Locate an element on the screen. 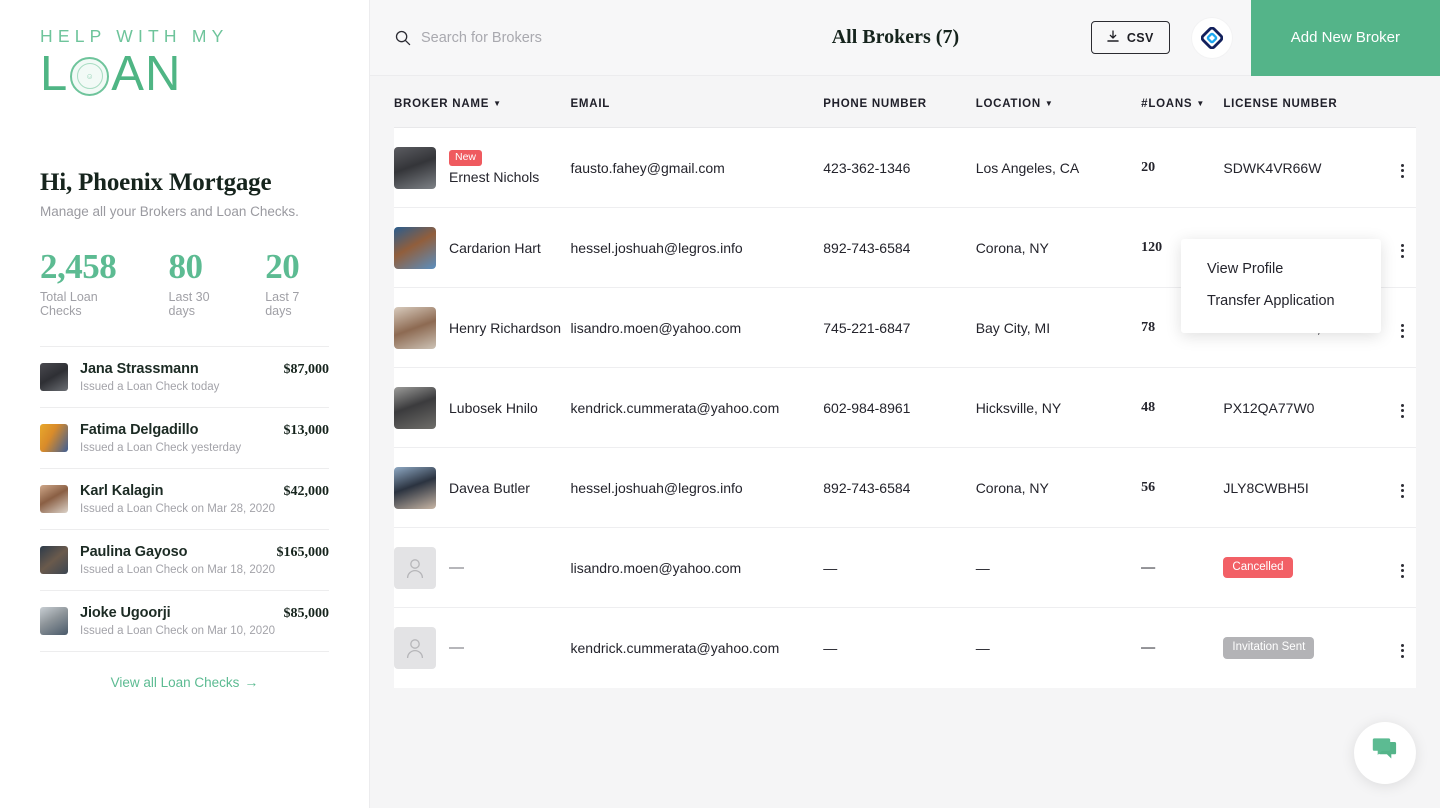 The height and width of the screenshot is (808, 1440). download-icon is located at coordinates (1113, 37).